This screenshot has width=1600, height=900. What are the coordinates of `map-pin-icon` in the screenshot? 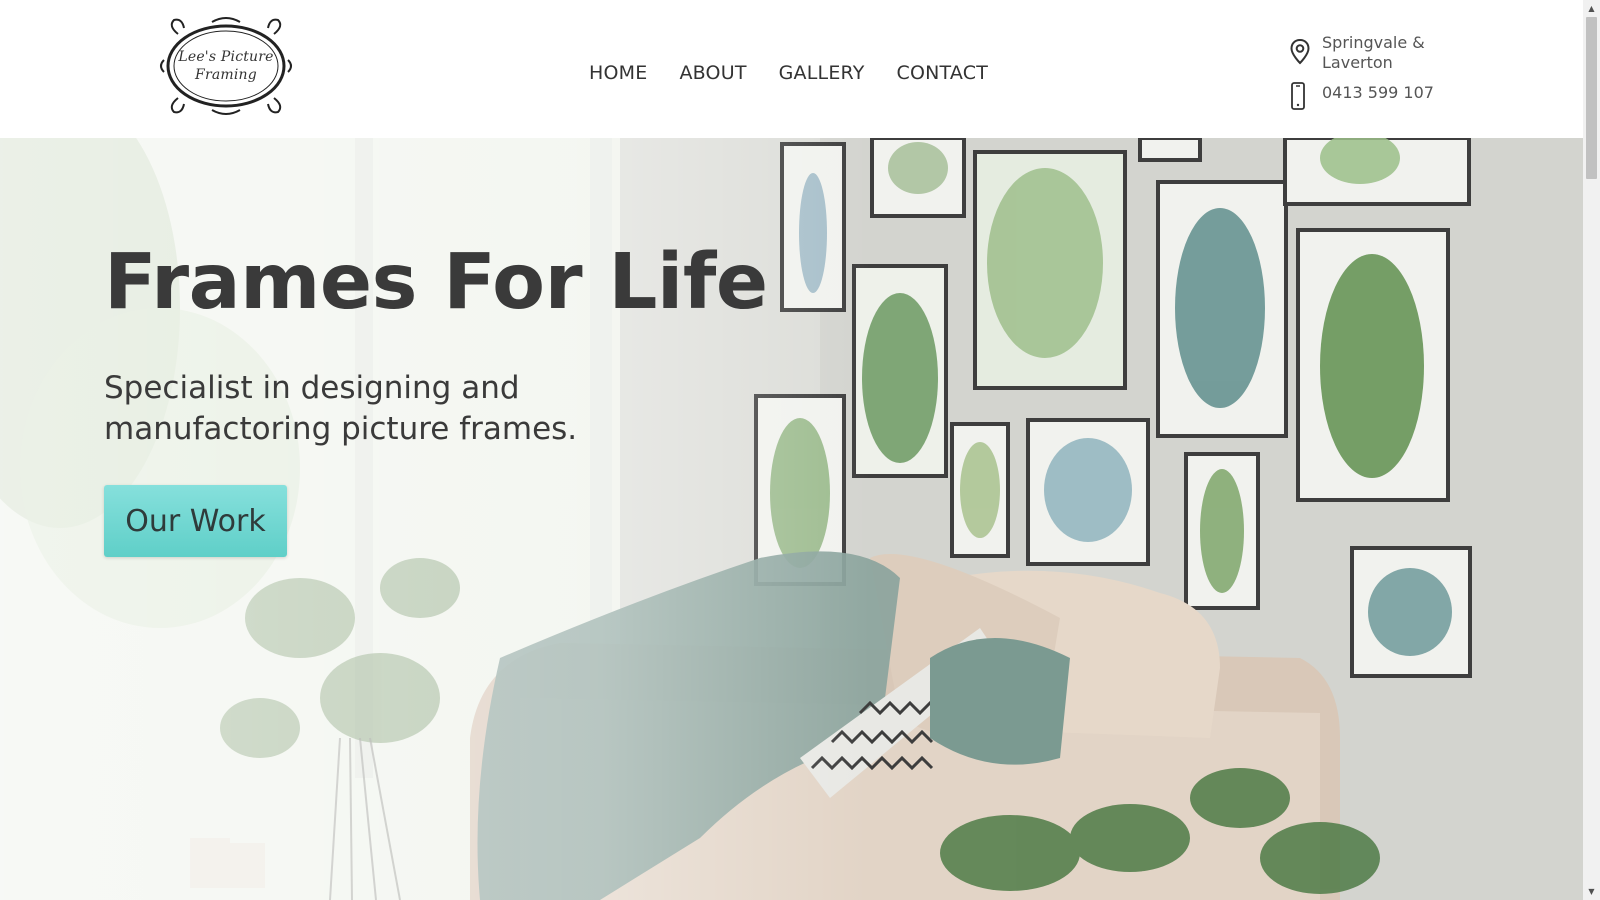 It's located at (1300, 53).